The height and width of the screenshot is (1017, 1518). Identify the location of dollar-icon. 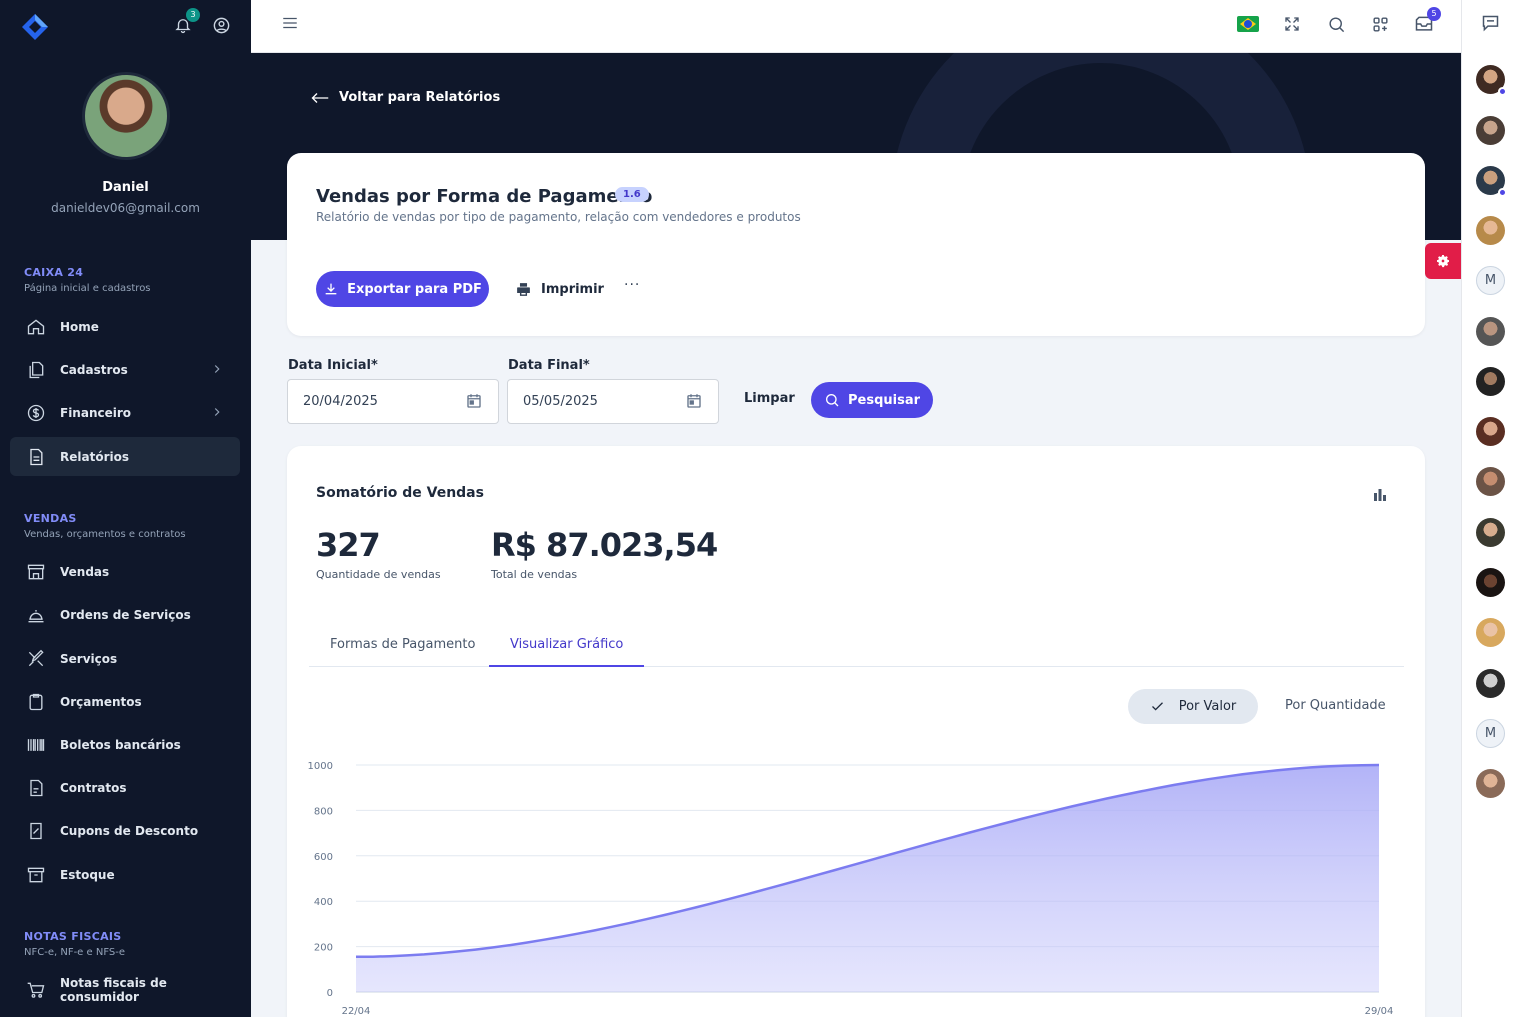
(36, 413).